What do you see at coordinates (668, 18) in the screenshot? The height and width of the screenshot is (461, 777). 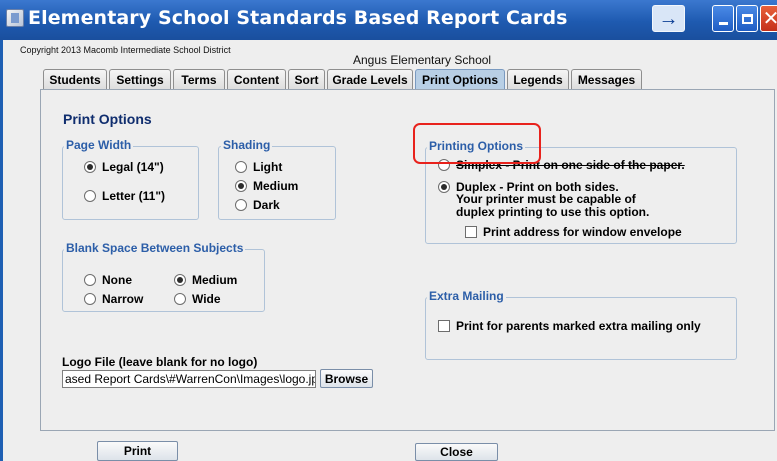 I see `arrow-right-icon: →` at bounding box center [668, 18].